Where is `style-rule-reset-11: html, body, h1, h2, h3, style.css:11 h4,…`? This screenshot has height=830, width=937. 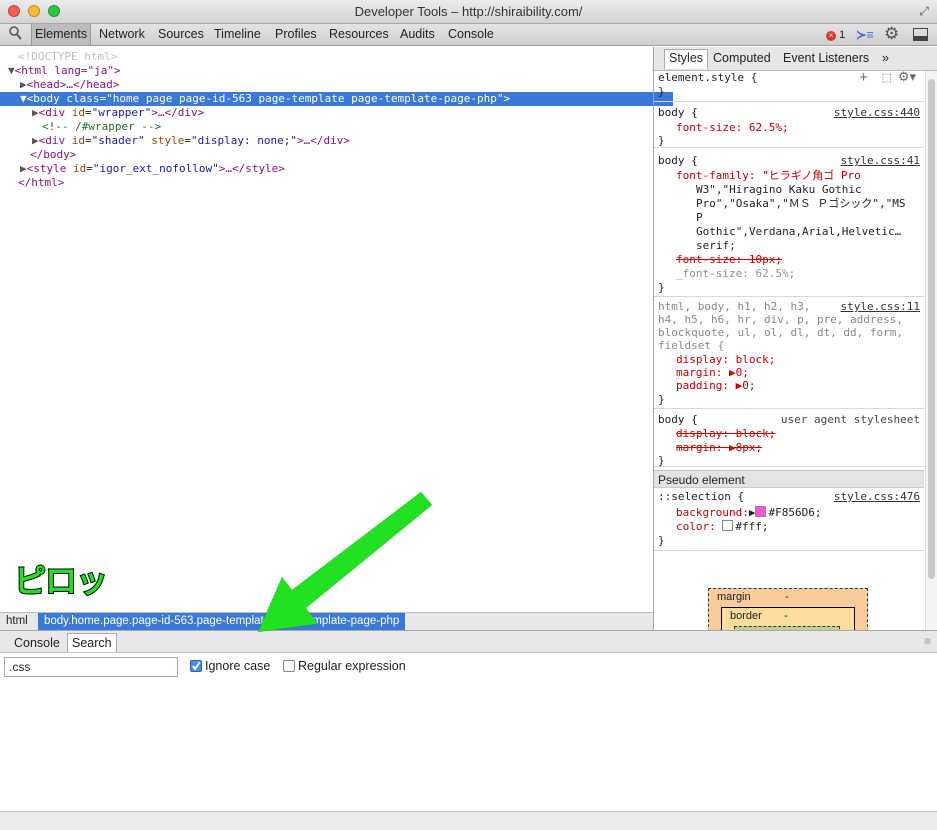
style-rule-reset-11: html, body, h1, h2, h3, style.css:11 h4,… is located at coordinates (789, 352).